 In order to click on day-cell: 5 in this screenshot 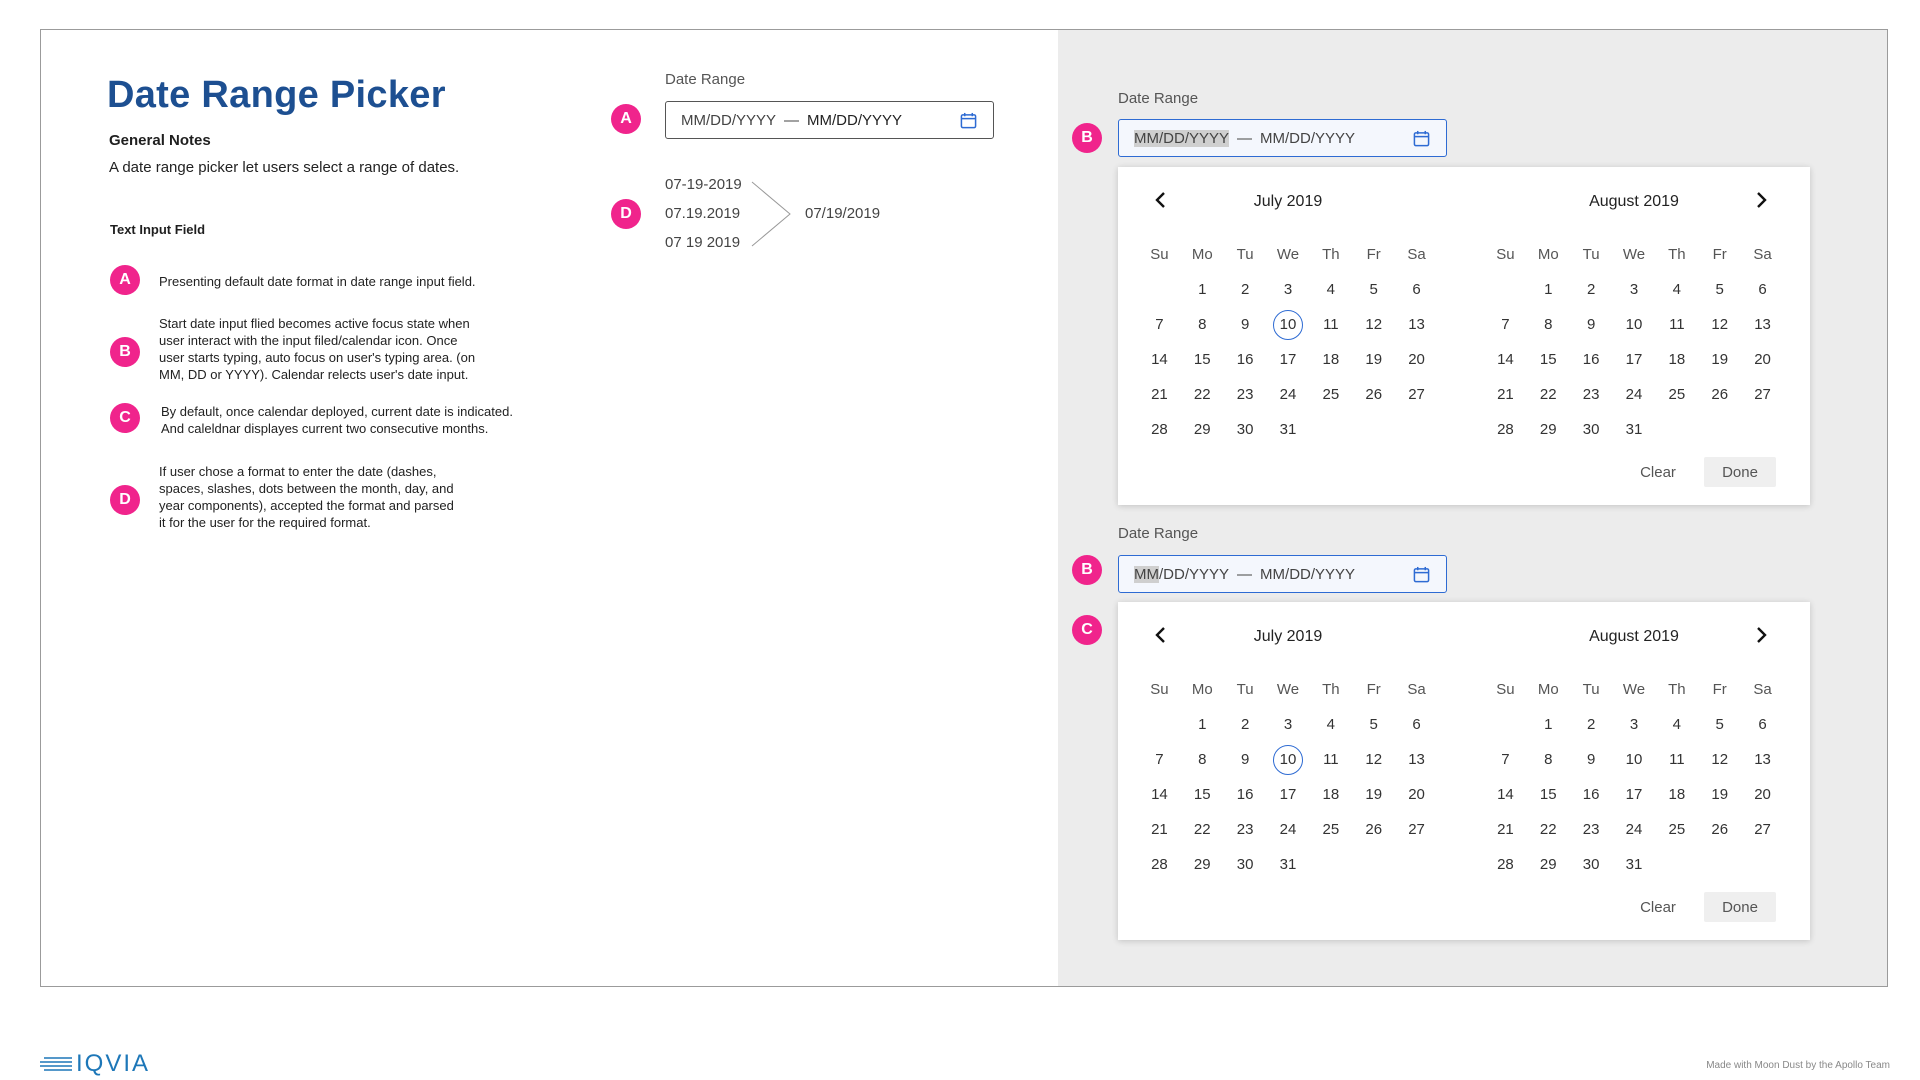, I will do `click(1719, 289)`.